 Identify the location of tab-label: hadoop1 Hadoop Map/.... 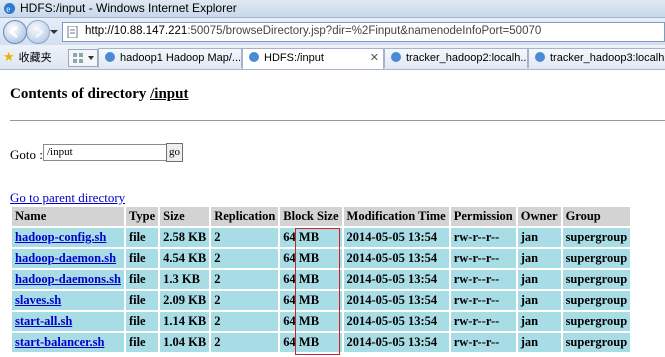
(181, 58).